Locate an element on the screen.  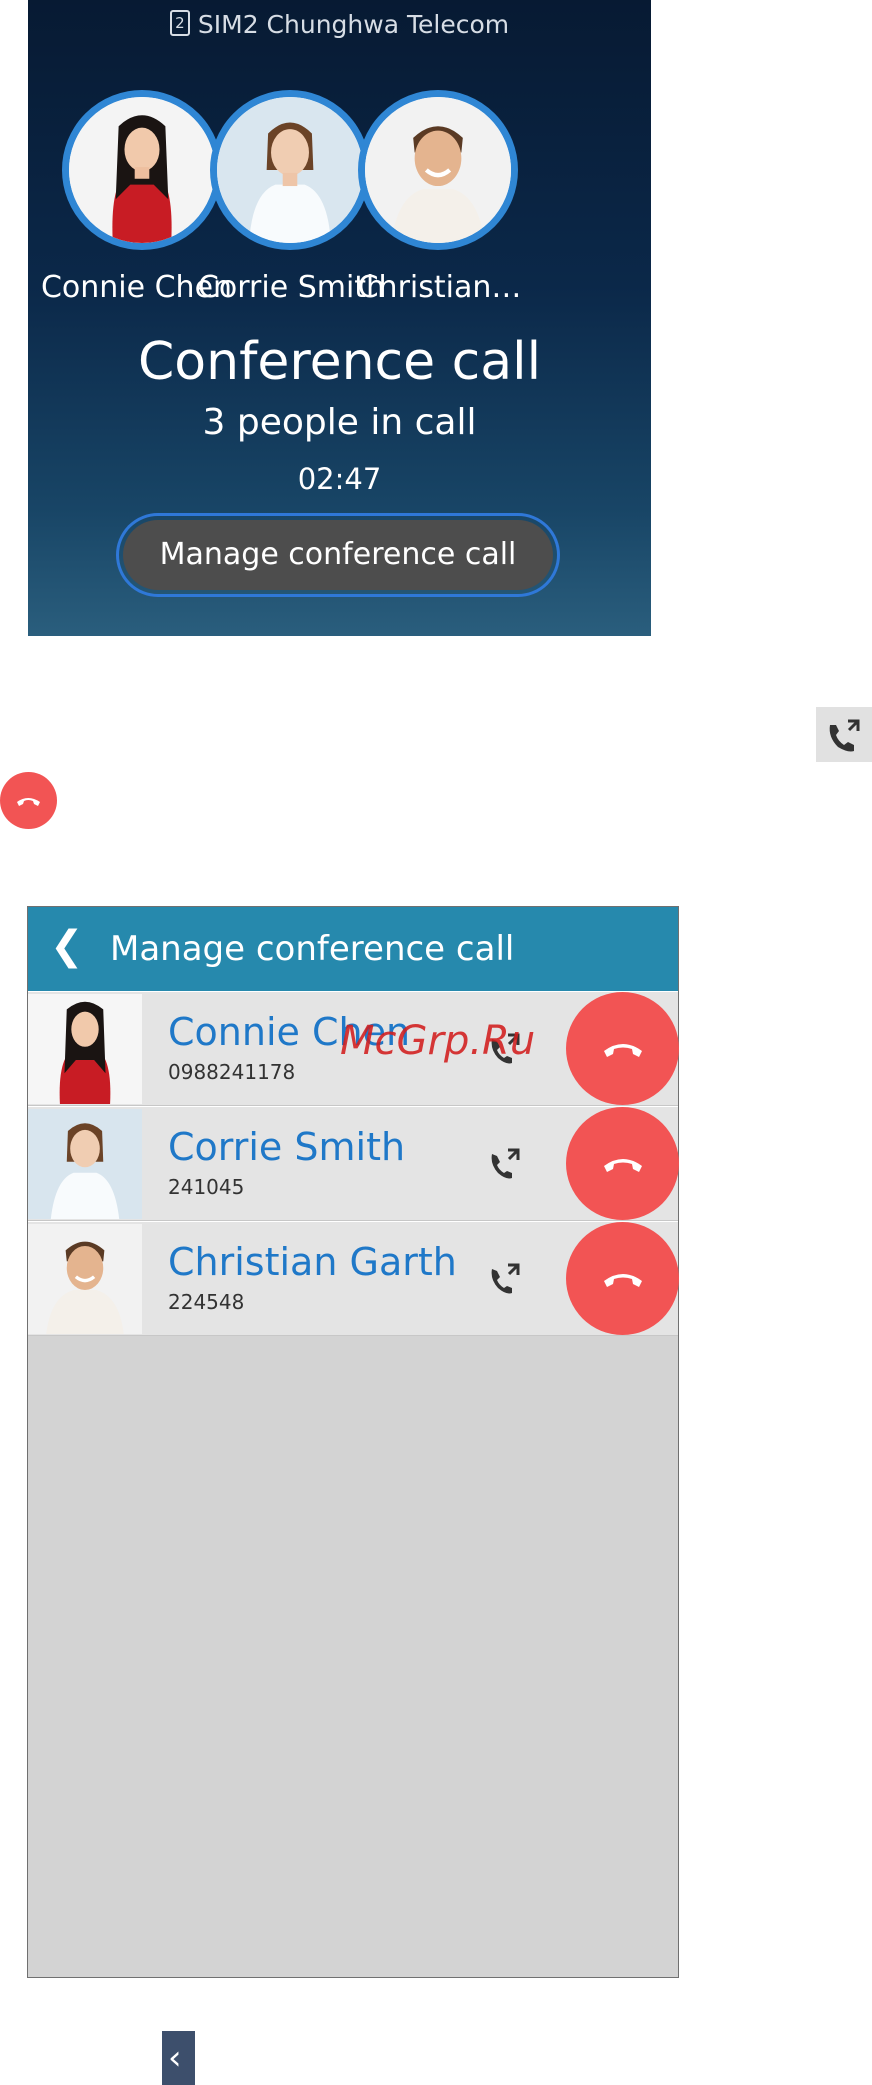
manage-conference-call-button: Manage conference call is located at coordinates (338, 555).